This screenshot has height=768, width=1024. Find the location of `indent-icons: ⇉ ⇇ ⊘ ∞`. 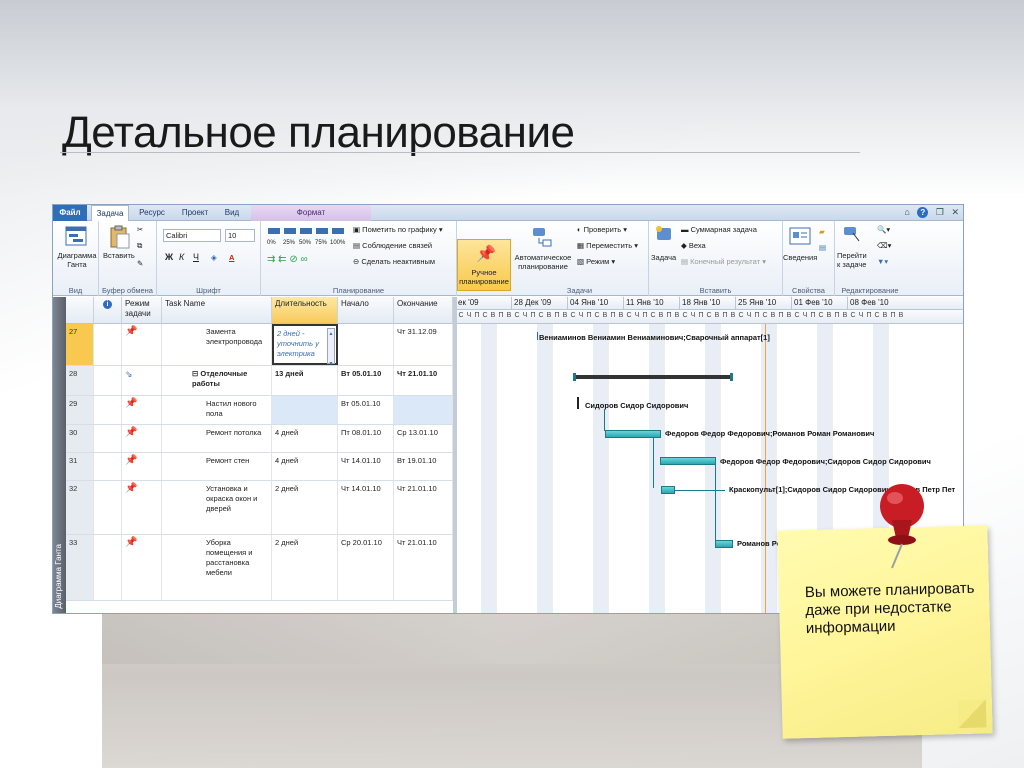

indent-icons: ⇉ ⇇ ⊘ ∞ is located at coordinates (287, 260).